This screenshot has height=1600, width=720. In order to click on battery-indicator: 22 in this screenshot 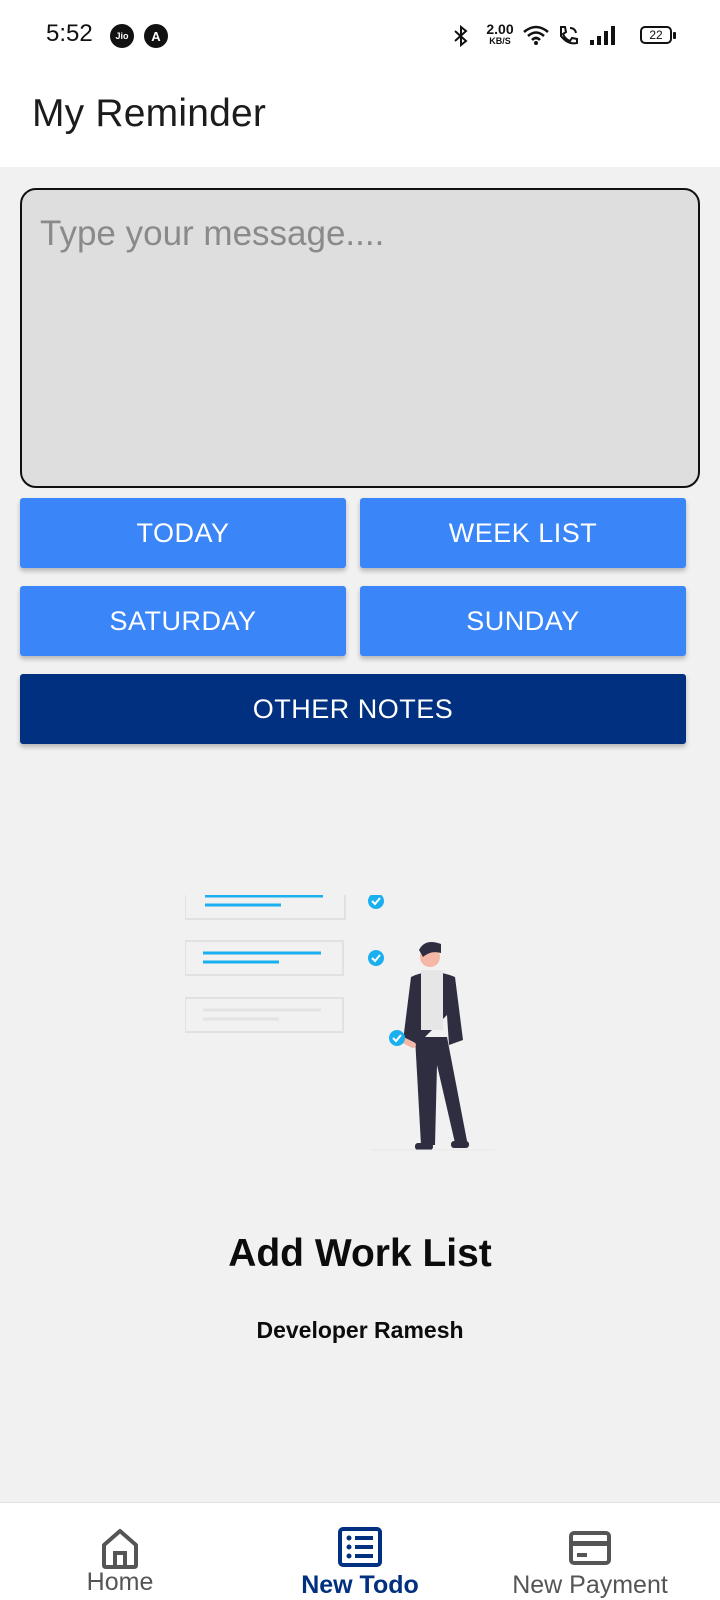, I will do `click(658, 35)`.